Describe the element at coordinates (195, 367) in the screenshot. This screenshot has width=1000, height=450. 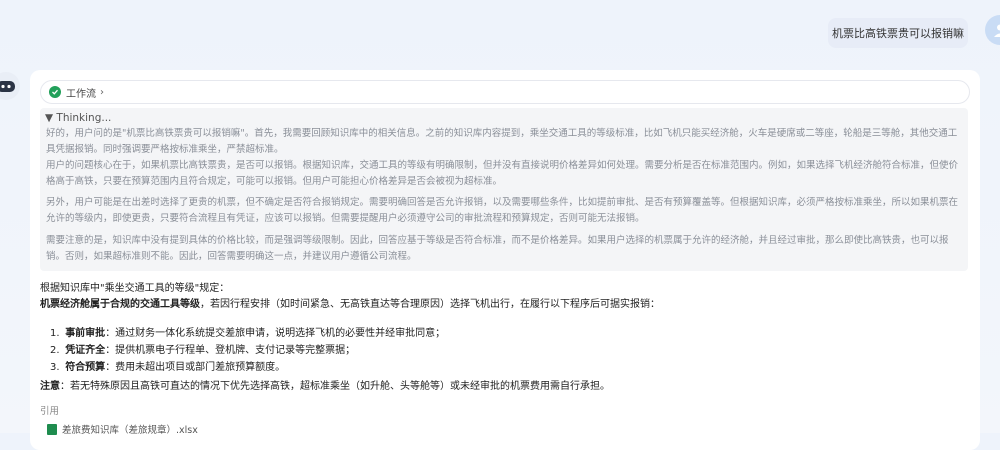
I see `list-item-text: ：费用未超出项目或部门差旅预算额度。` at that location.